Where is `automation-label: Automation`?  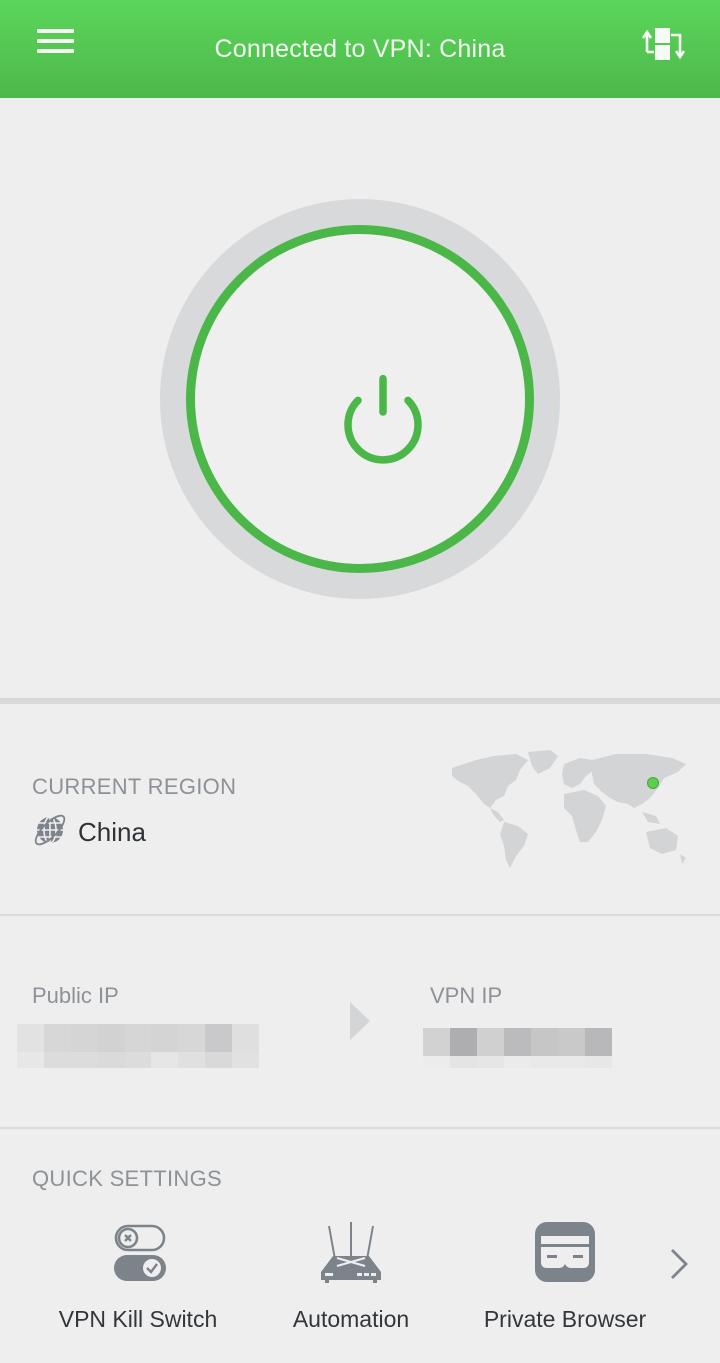
automation-label: Automation is located at coordinates (351, 1319).